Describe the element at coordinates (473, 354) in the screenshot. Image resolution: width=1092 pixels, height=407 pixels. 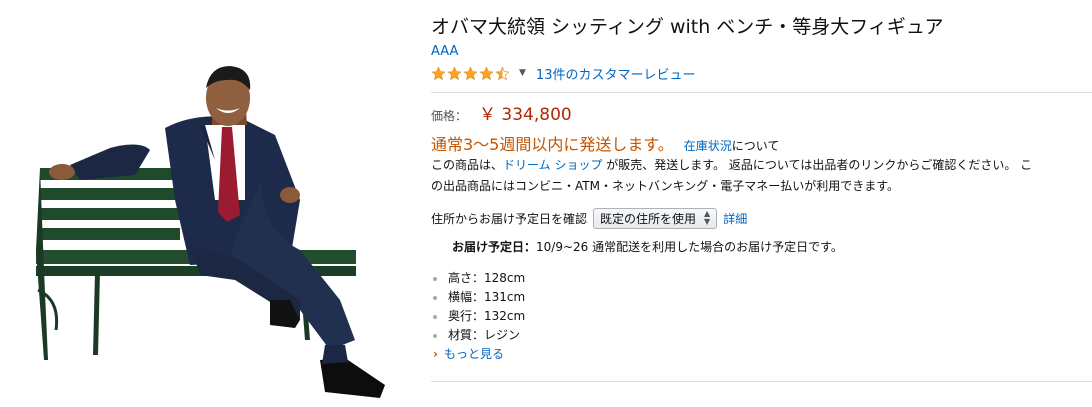
I see `see-more-label: もっと見る` at that location.